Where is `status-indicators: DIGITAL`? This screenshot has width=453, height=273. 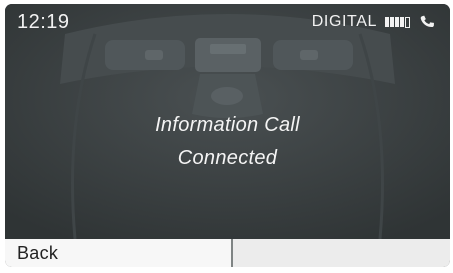
status-indicators: DIGITAL is located at coordinates (374, 22).